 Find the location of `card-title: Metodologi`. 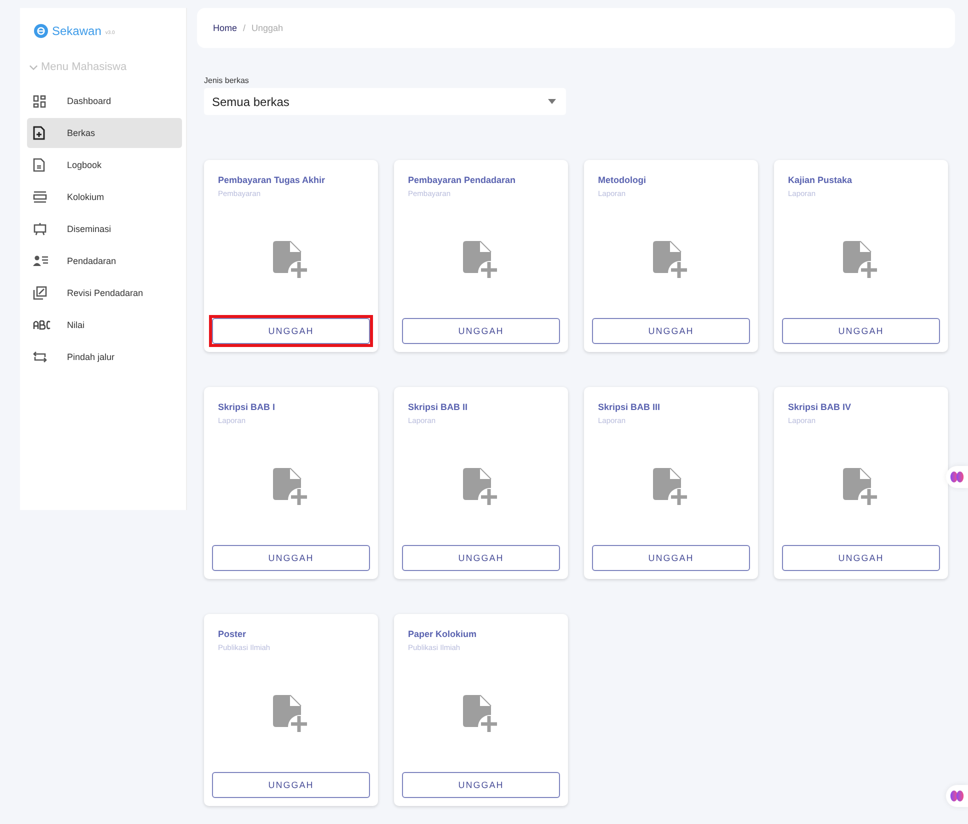

card-title: Metodologi is located at coordinates (622, 180).